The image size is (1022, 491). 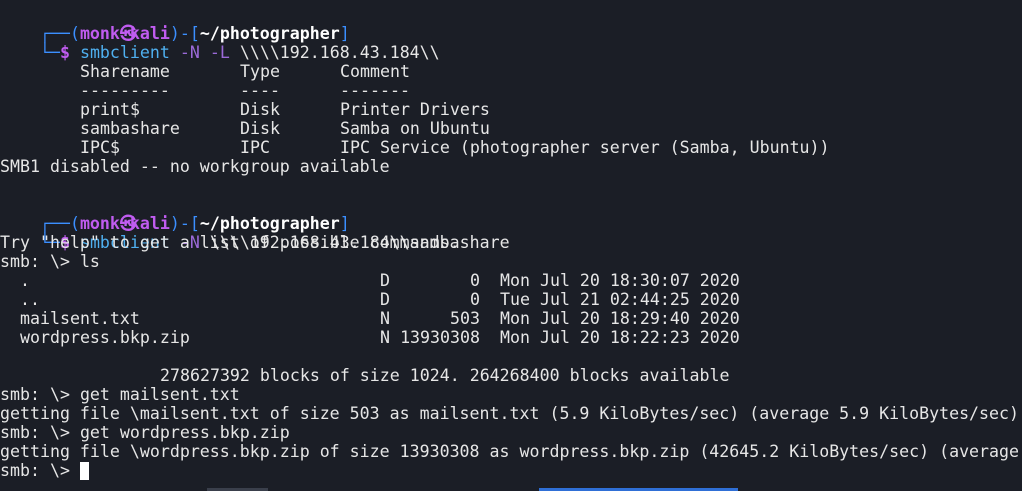 What do you see at coordinates (64, 52) in the screenshot?
I see `prompt-dollar: $` at bounding box center [64, 52].